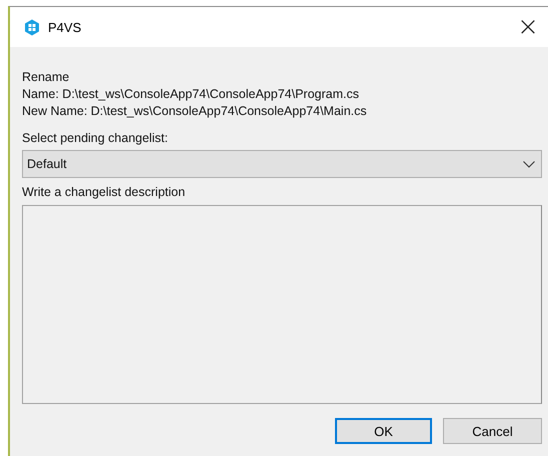  What do you see at coordinates (104, 192) in the screenshot?
I see `description-label: Write a changelist description` at bounding box center [104, 192].